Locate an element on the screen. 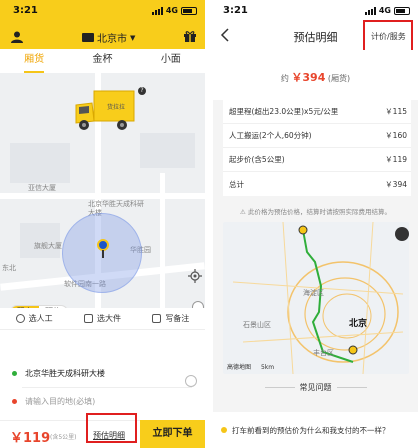 This screenshot has height=448, width=418. person-icon is located at coordinates (20, 318).